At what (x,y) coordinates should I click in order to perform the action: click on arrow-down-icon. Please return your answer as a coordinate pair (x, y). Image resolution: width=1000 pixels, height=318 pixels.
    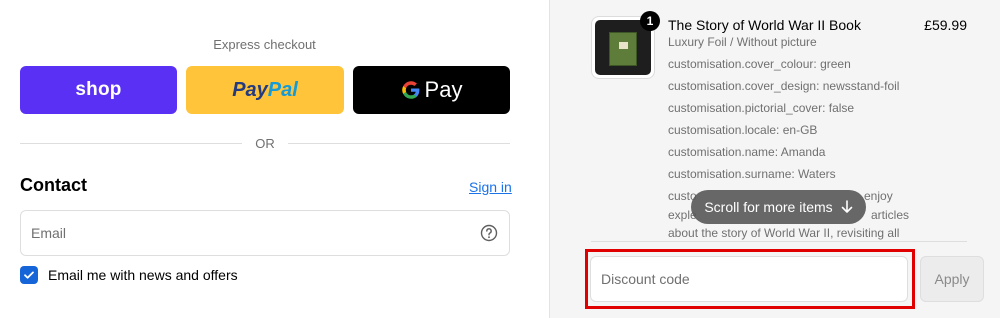
    Looking at the image, I should click on (846, 206).